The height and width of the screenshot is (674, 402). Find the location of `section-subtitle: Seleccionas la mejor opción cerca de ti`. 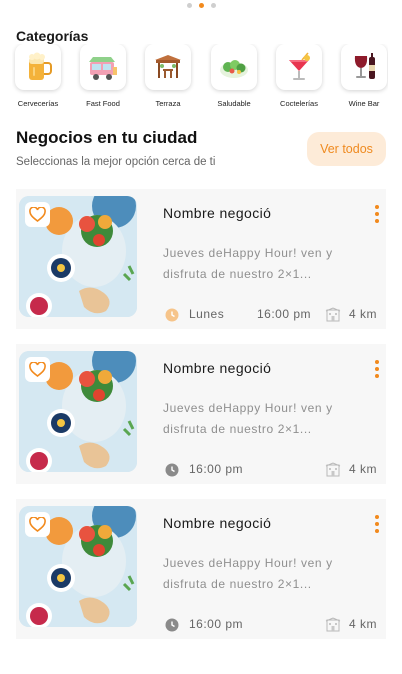

section-subtitle: Seleccionas la mejor opción cerca de ti is located at coordinates (116, 162).